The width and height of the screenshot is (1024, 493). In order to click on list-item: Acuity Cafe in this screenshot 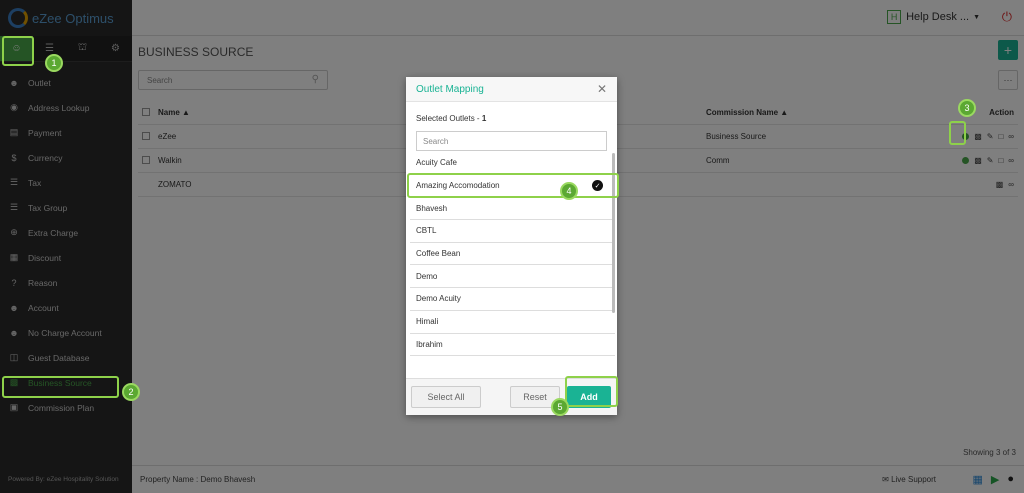, I will do `click(512, 163)`.